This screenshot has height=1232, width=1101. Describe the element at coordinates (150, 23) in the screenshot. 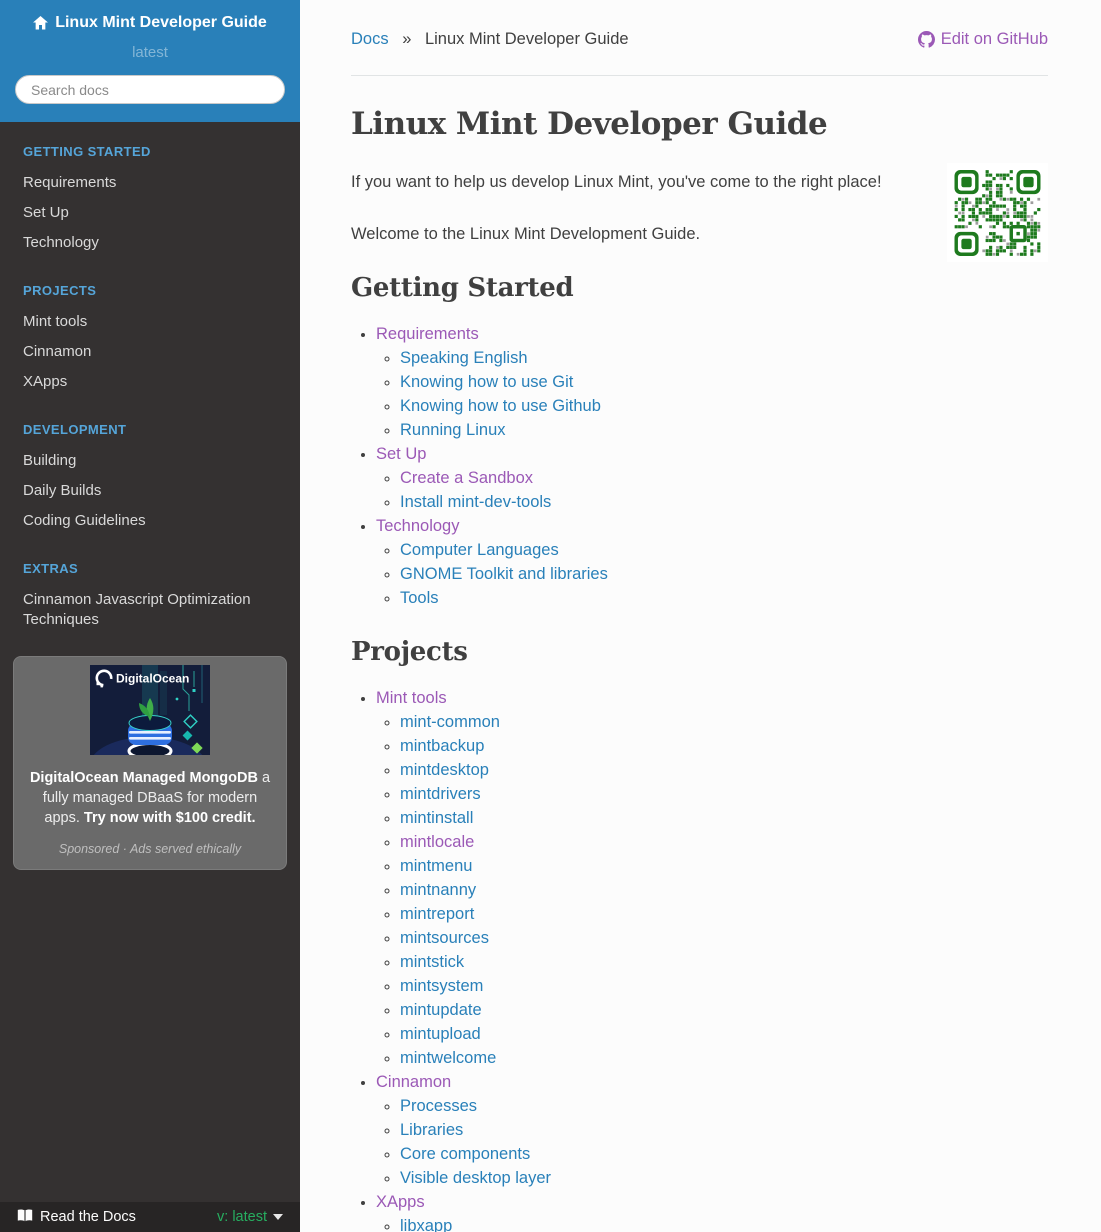

I see `project-home-link: Linux Mint Developer Guide` at that location.